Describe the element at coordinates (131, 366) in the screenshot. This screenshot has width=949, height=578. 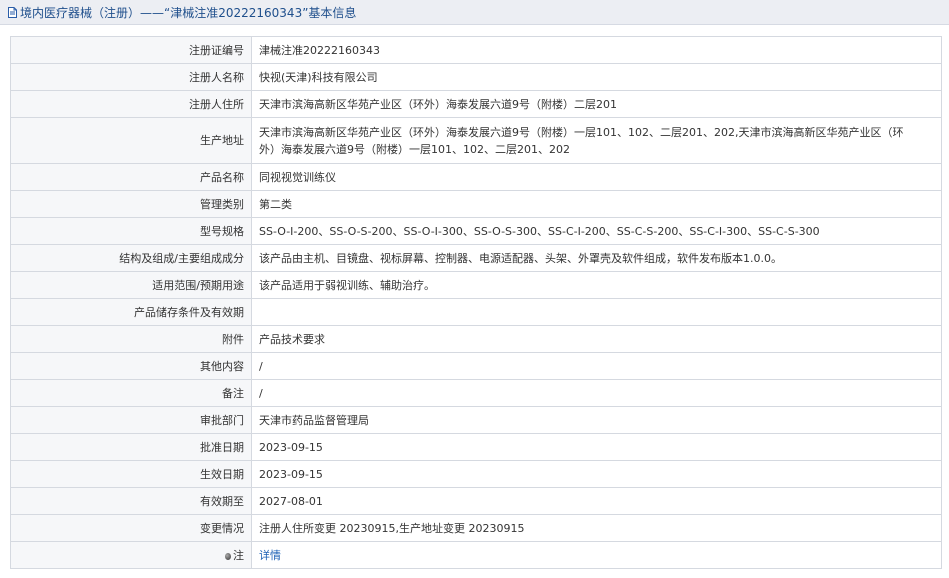
I see `row-label: 其他内容` at that location.